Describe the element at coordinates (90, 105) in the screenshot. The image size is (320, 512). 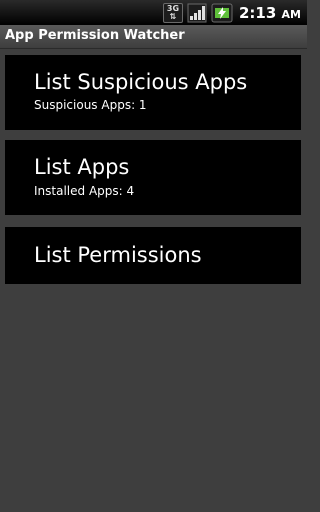
I see `menu-item-subtitle: Suspicious Apps: 1` at that location.